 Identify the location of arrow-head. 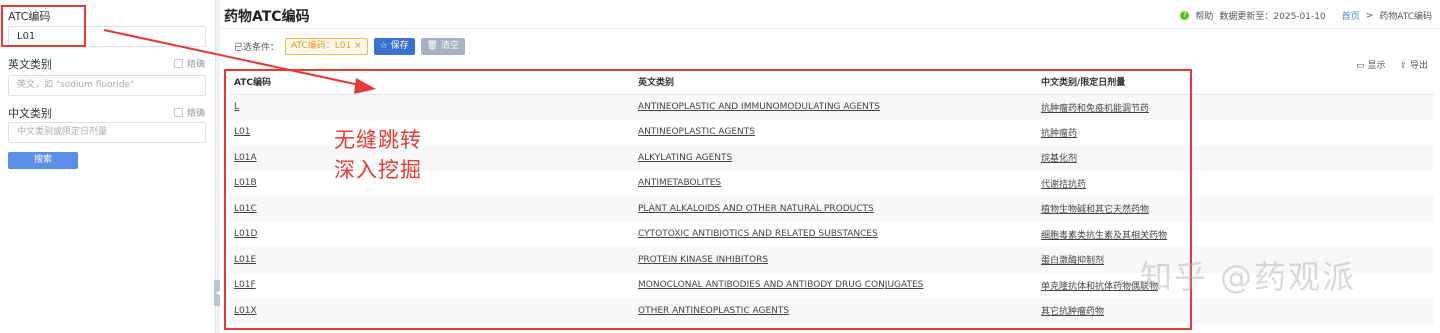
(365, 86).